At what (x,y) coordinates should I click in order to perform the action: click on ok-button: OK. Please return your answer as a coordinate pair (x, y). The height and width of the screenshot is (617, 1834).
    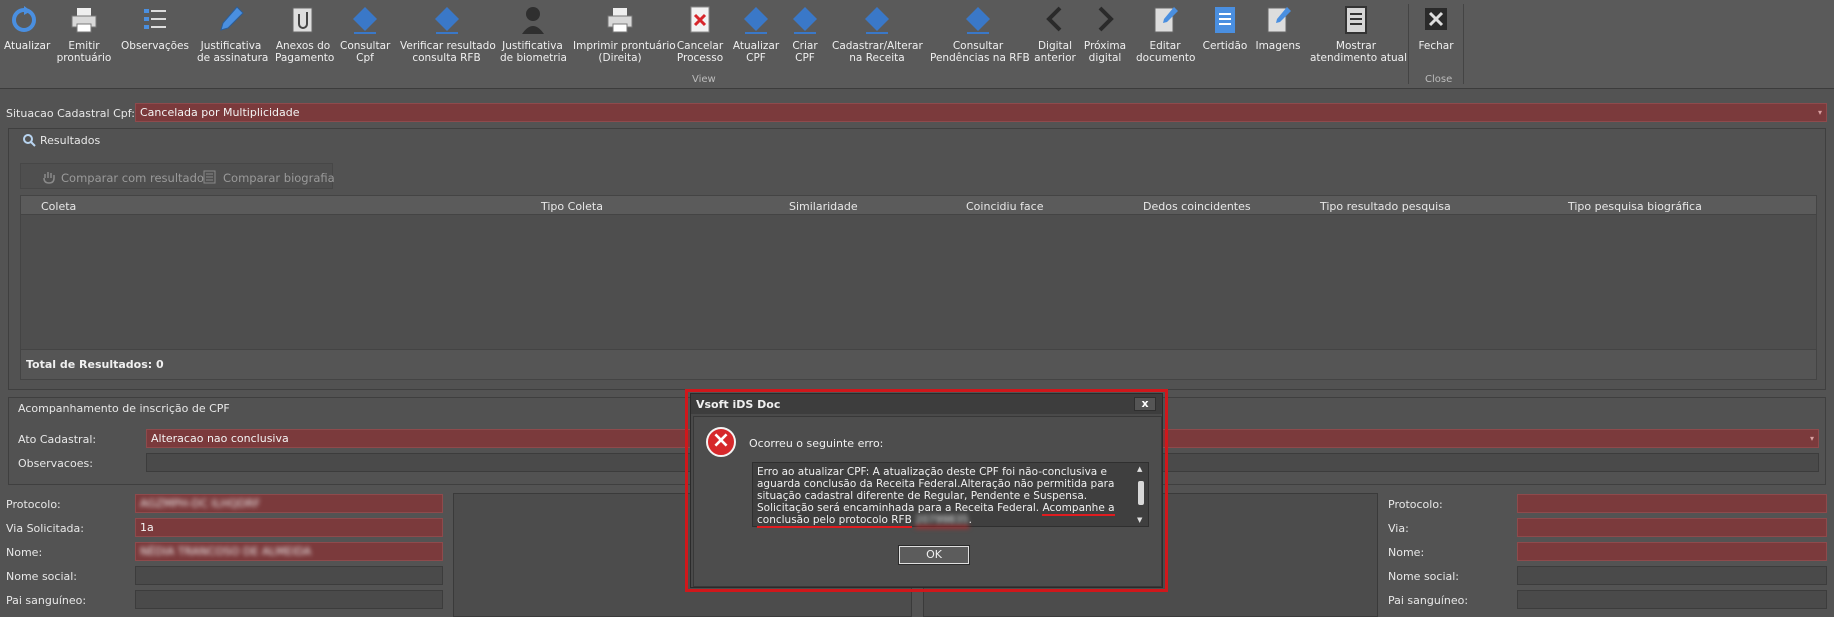
    Looking at the image, I should click on (934, 555).